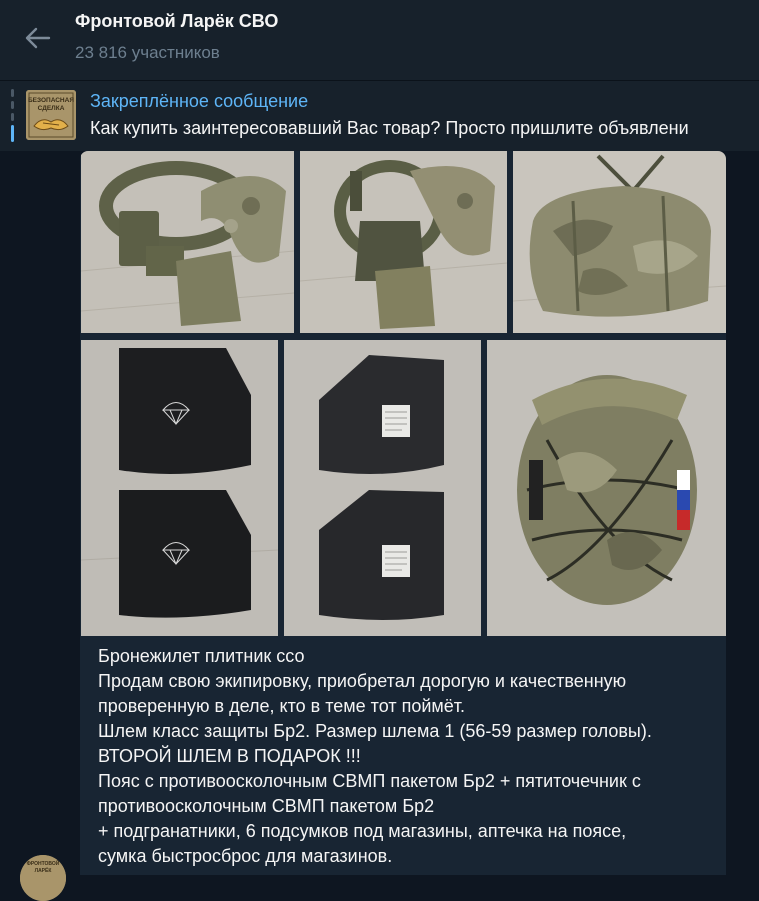 The width and height of the screenshot is (759, 901). I want to click on message-line: ВТОРОЙ ШЛЕМ В ПОДАРОК !!!, so click(229, 756).